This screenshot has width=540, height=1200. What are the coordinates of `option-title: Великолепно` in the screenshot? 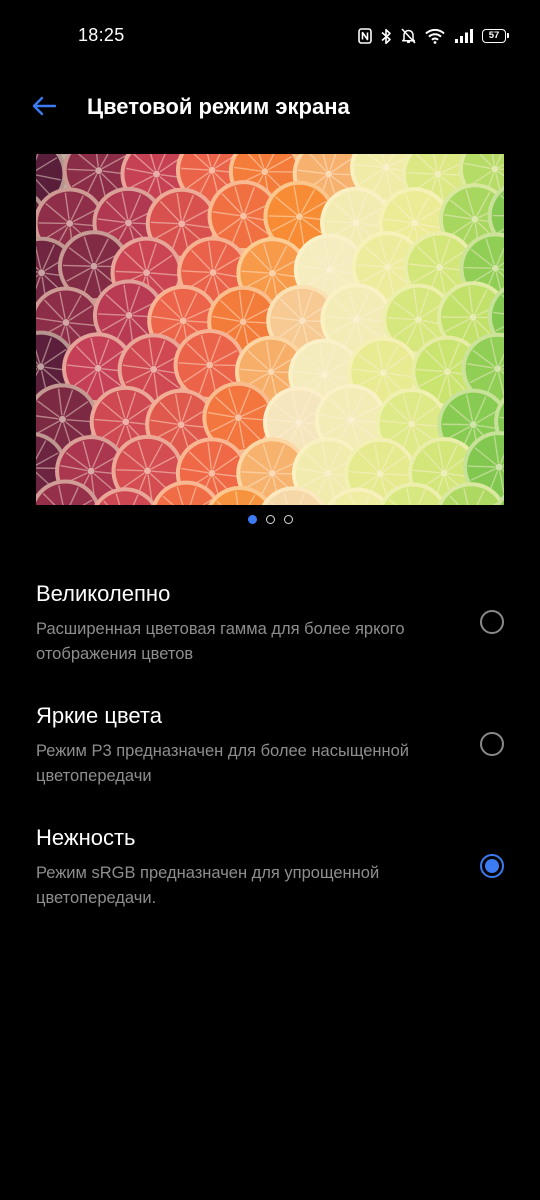 It's located at (103, 593).